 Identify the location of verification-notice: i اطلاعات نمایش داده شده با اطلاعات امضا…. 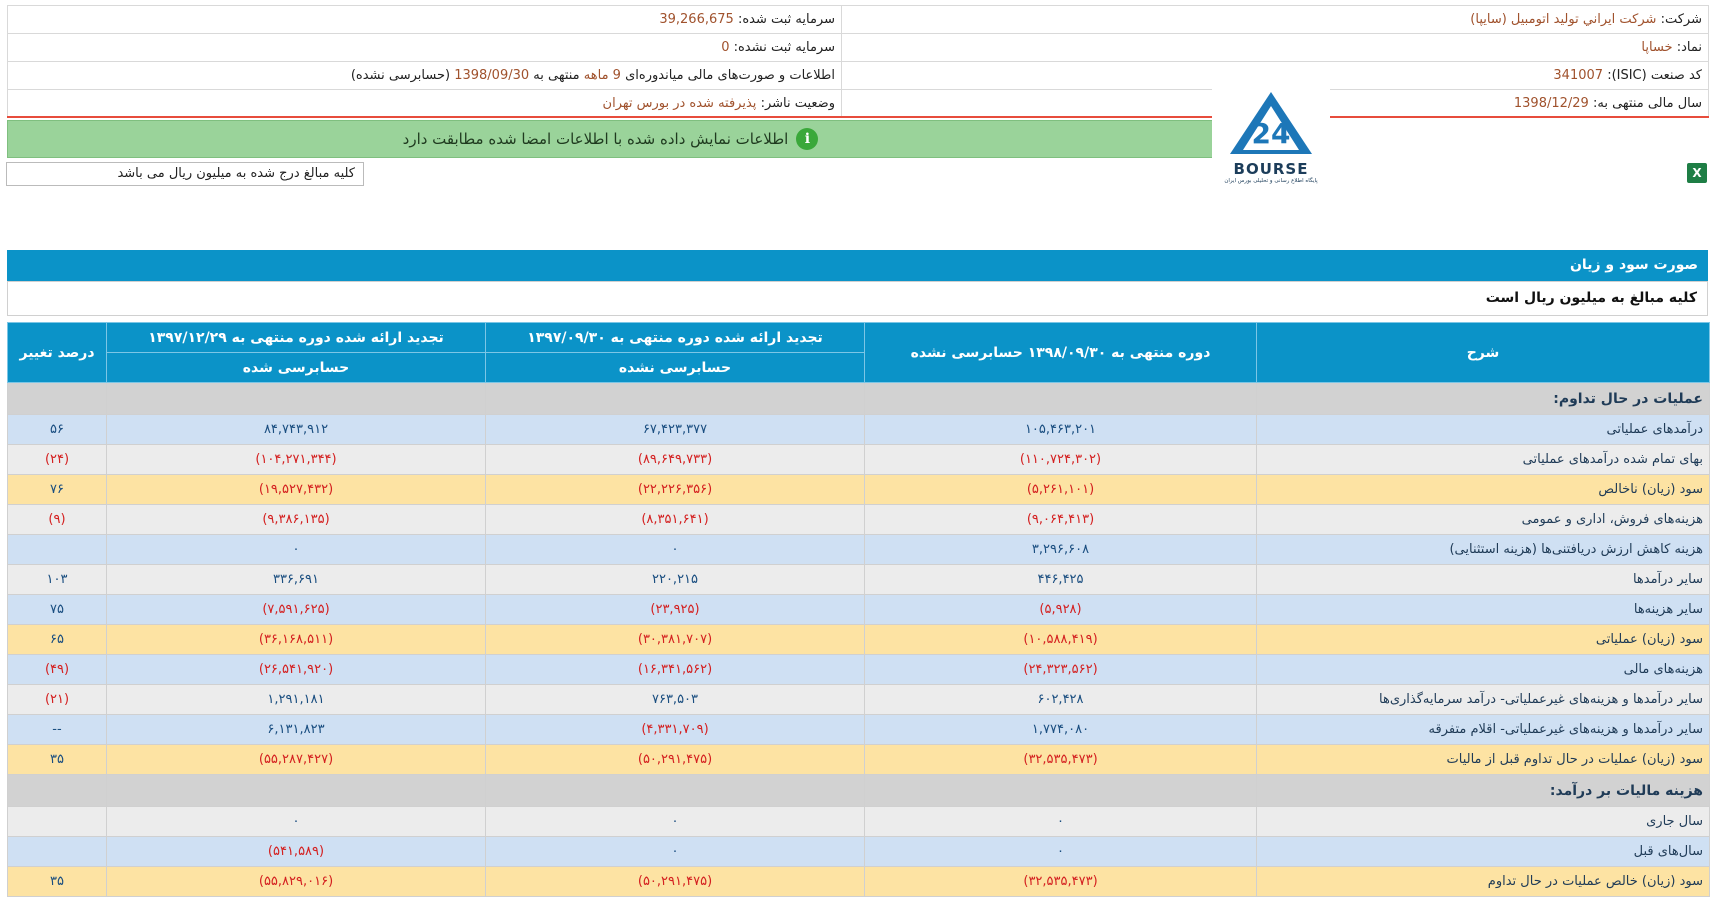
(610, 139).